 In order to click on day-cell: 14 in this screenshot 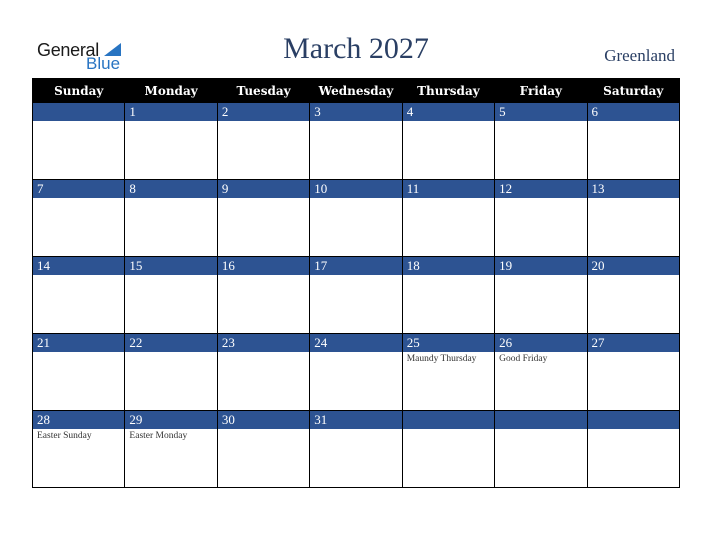, I will do `click(78, 295)`.